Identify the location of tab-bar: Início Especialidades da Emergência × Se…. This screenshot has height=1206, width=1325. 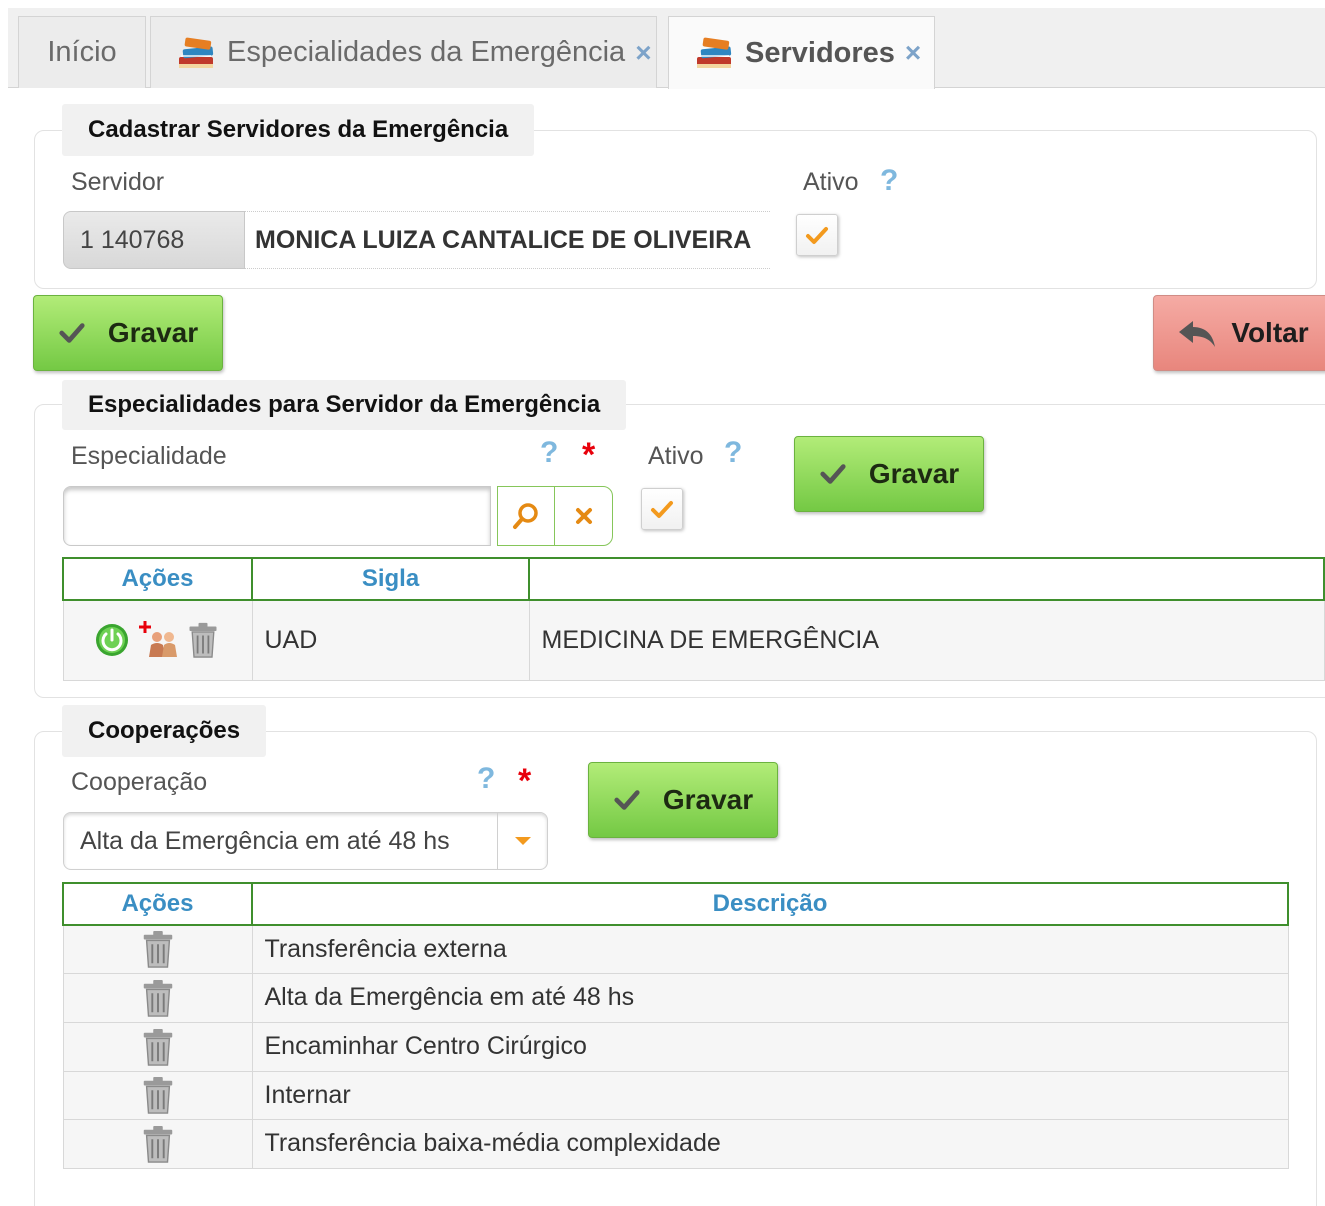
(666, 48).